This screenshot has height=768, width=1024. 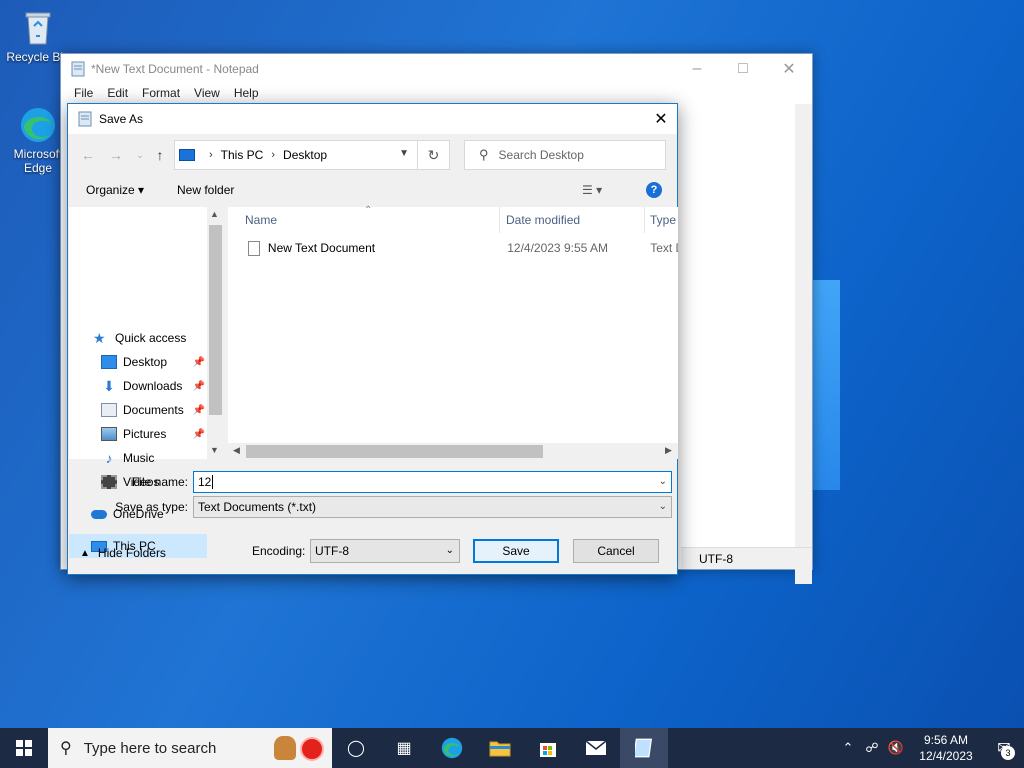 I want to click on nav-item-quick-access: ★ Quick access, so click(x=138, y=338).